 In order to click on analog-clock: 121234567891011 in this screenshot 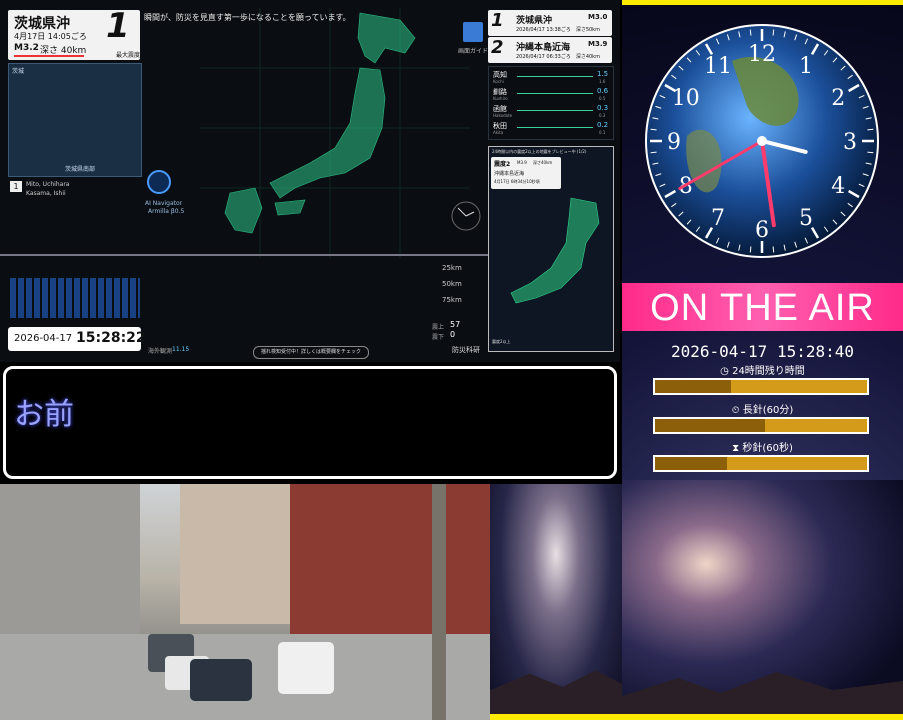, I will do `click(762, 141)`.